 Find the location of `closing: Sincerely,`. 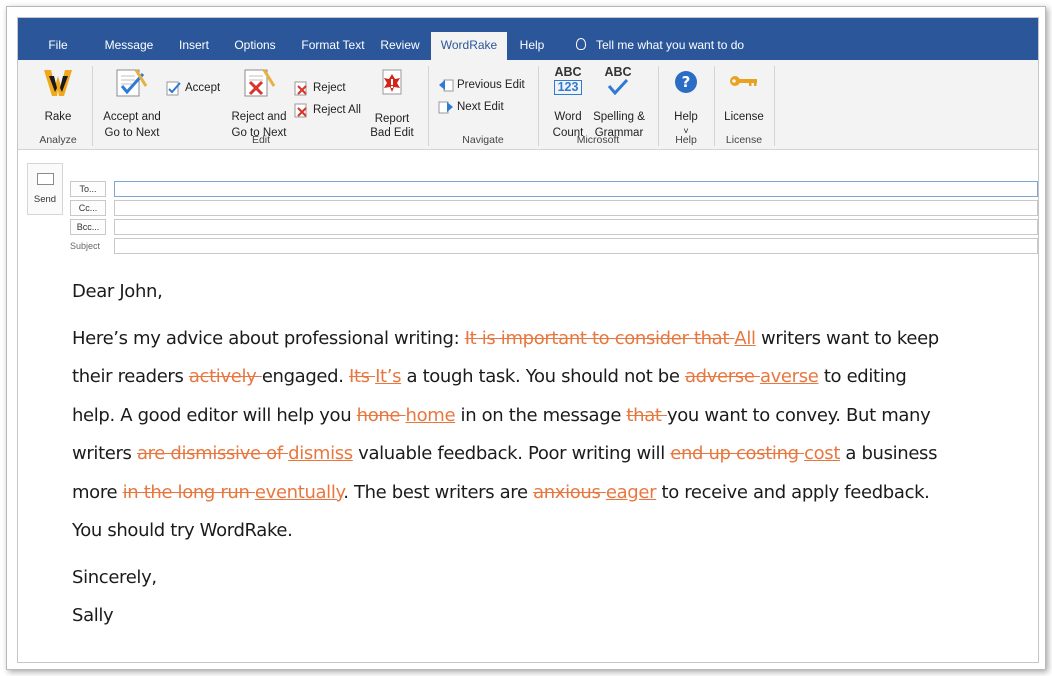

closing: Sincerely, is located at coordinates (114, 577).